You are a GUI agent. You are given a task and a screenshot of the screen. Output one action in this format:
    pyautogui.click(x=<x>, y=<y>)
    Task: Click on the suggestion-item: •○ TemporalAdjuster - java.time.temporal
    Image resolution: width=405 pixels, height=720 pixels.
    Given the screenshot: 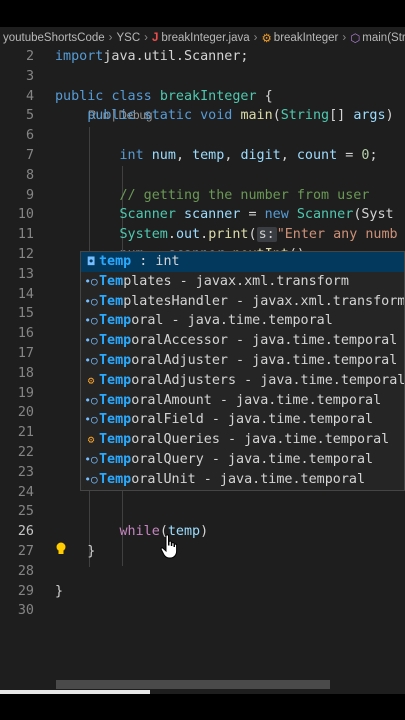 What is the action you would take?
    pyautogui.click(x=242, y=361)
    